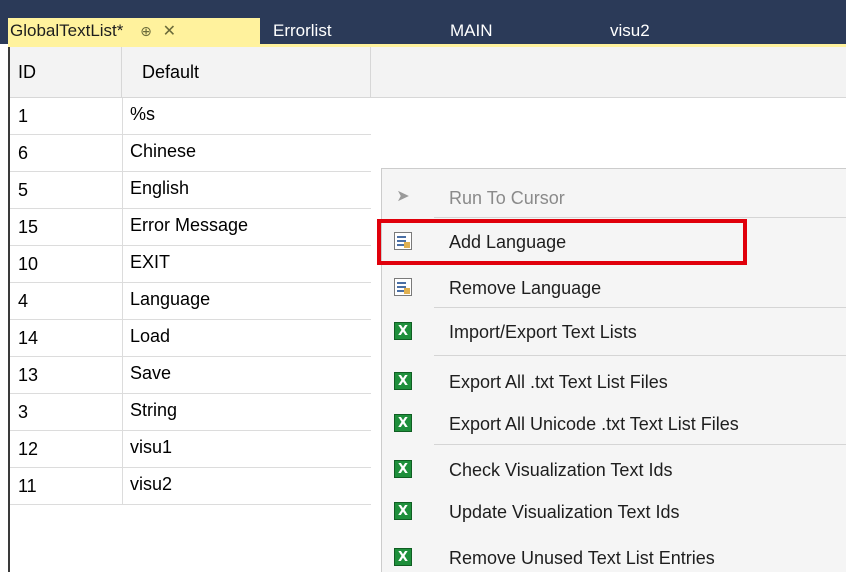 The width and height of the screenshot is (846, 580). I want to click on menu-separator, so click(640, 355).